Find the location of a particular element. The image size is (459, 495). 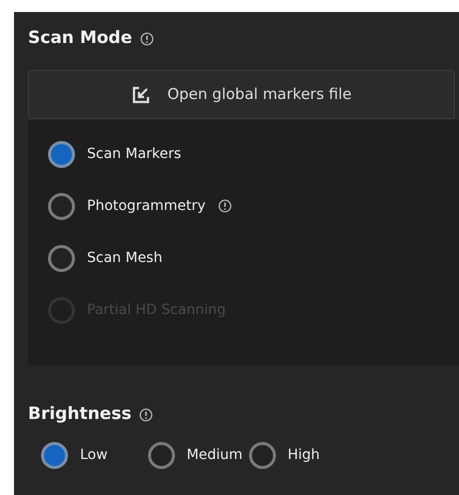

option-label: Low is located at coordinates (94, 455).